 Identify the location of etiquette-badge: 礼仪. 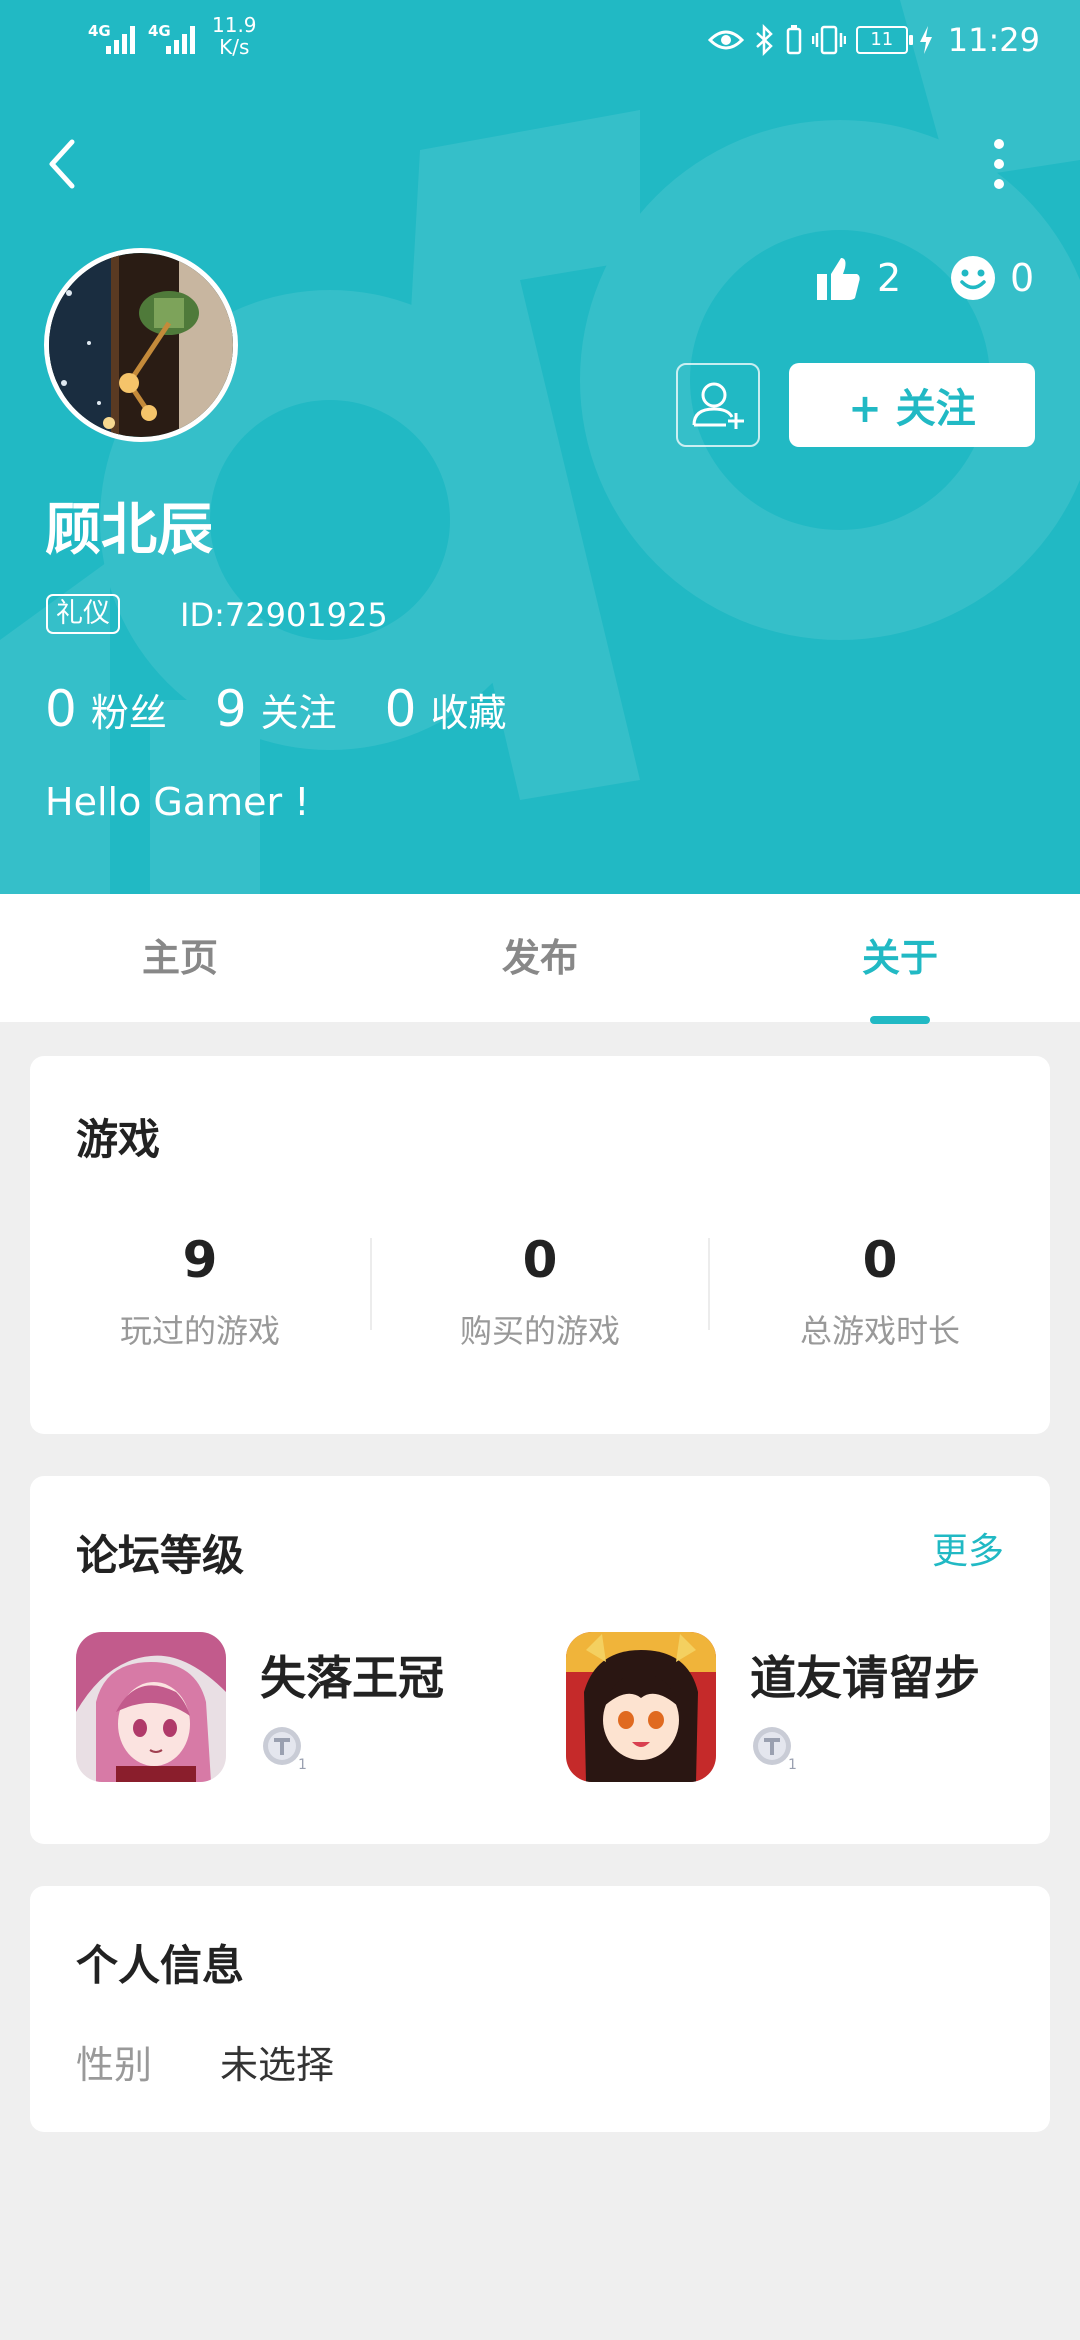
(83, 614).